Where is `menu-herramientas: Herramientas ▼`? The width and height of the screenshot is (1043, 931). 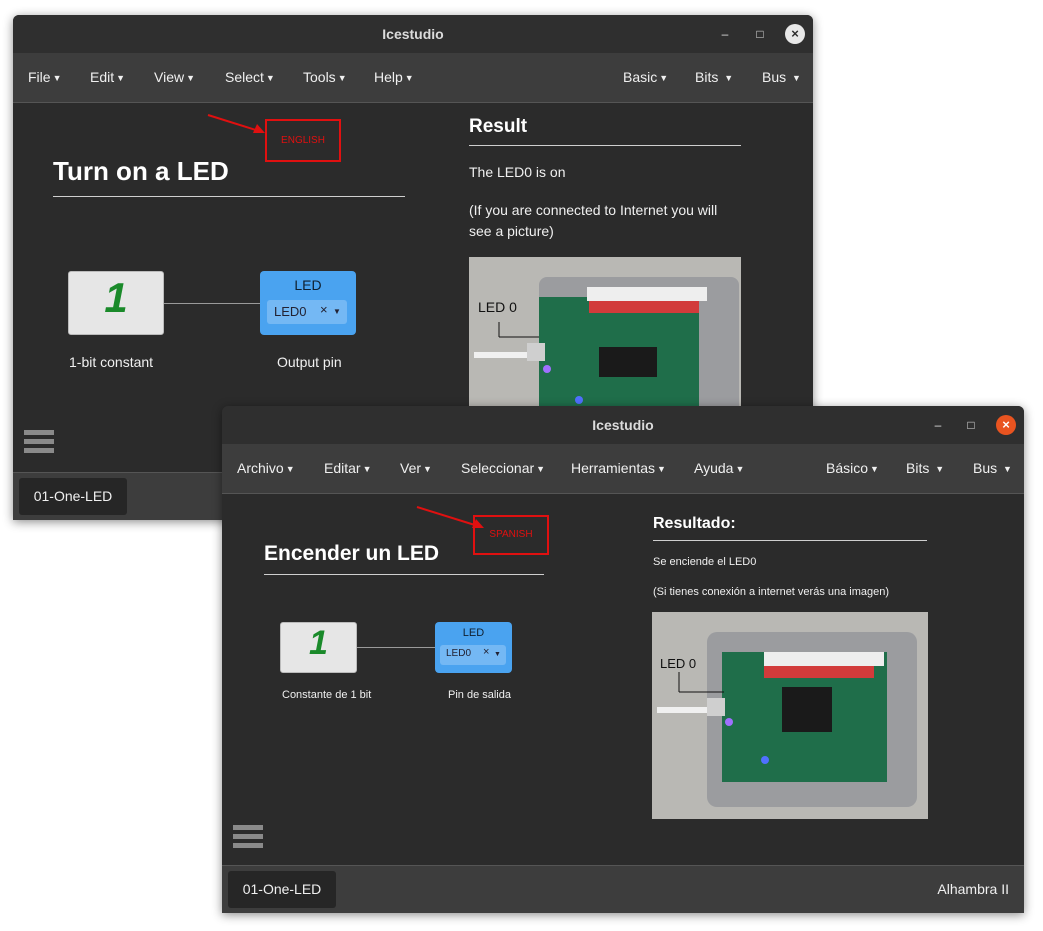 menu-herramientas: Herramientas ▼ is located at coordinates (618, 468).